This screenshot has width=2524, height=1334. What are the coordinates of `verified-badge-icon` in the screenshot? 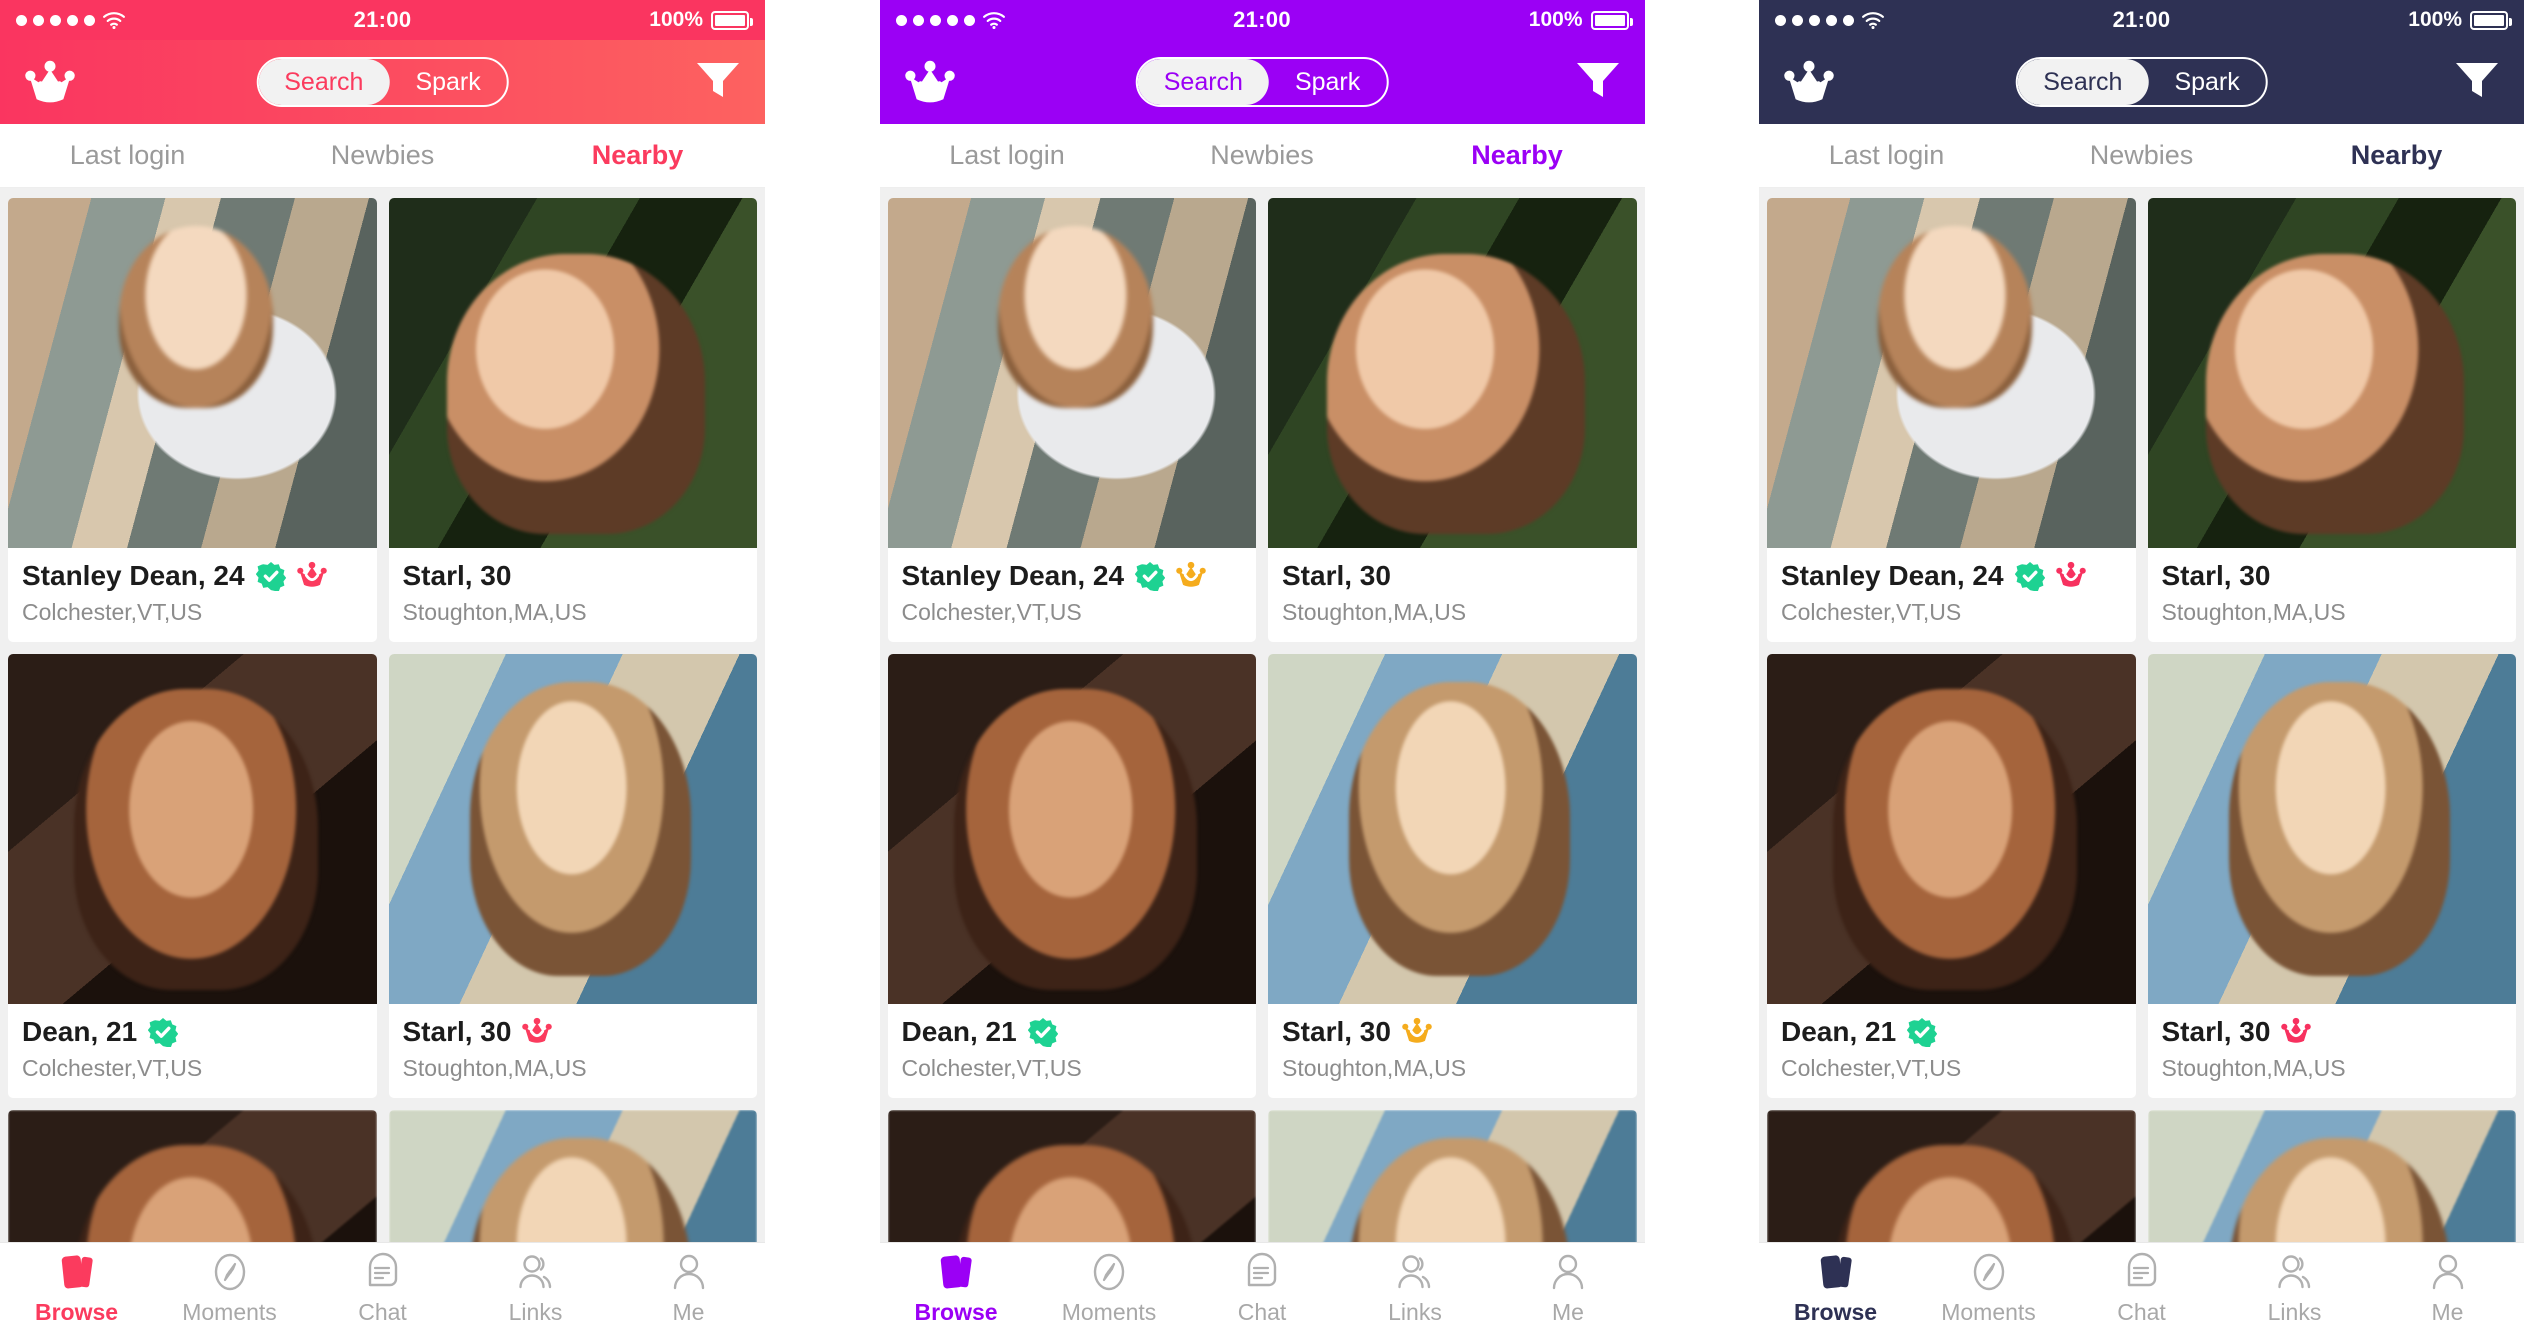 It's located at (270, 576).